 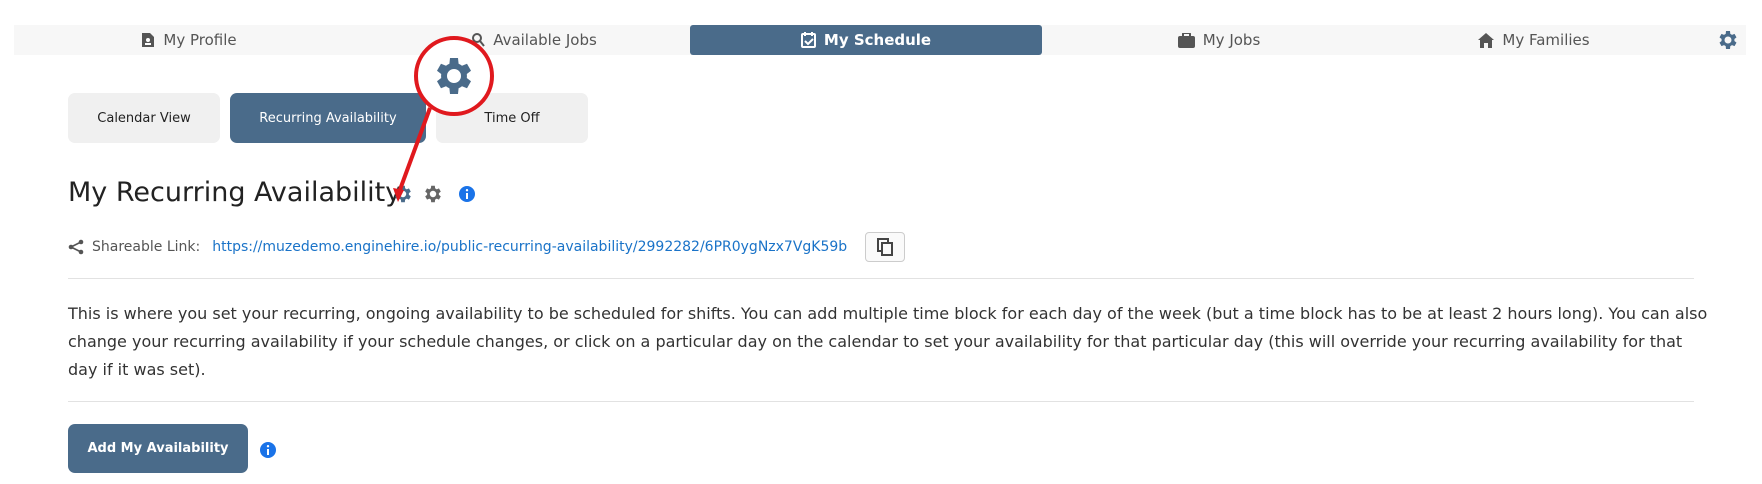 I want to click on gear-icon, so click(x=454, y=76).